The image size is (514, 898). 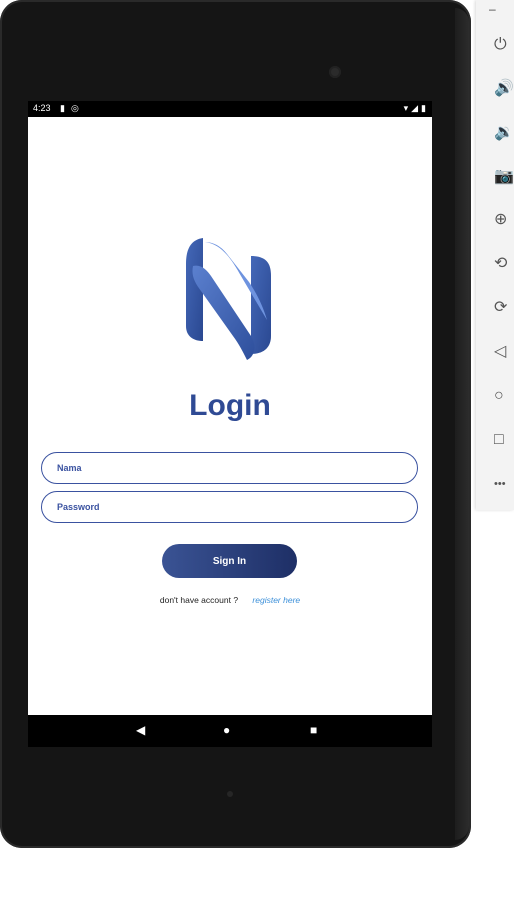 What do you see at coordinates (462, 424) in the screenshot?
I see `tablet-edge` at bounding box center [462, 424].